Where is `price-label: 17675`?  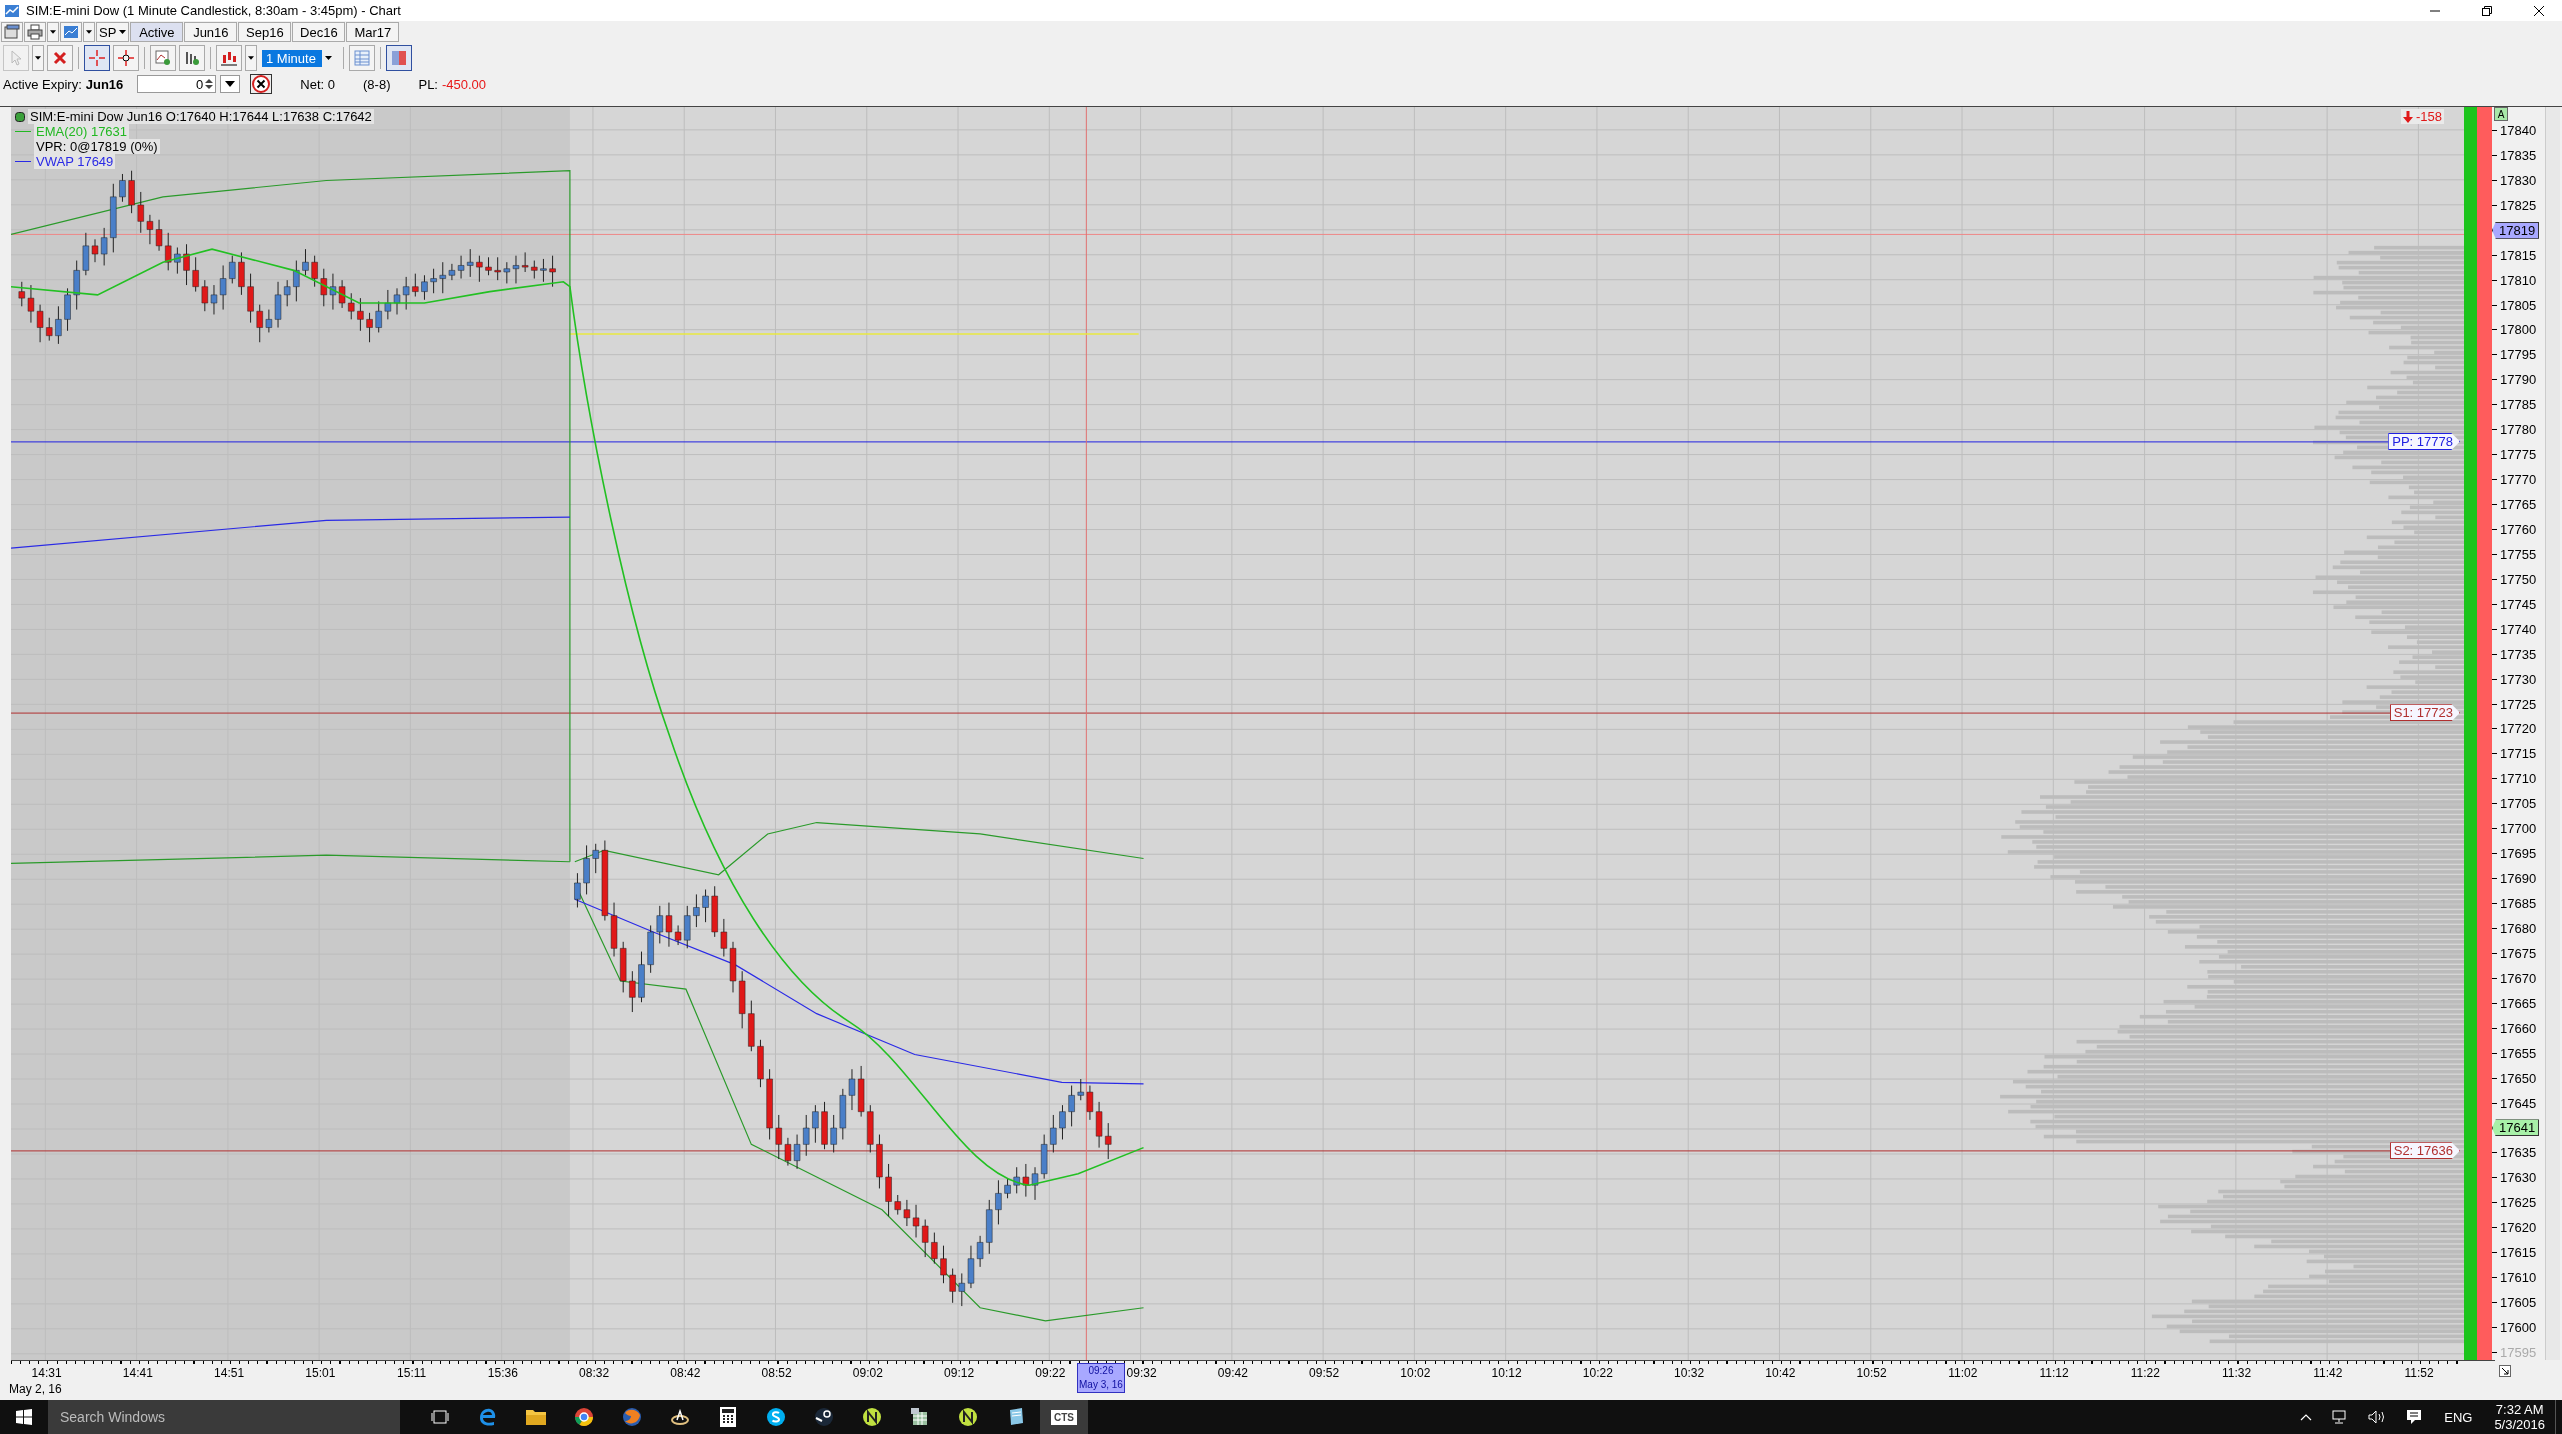 price-label: 17675 is located at coordinates (2518, 953).